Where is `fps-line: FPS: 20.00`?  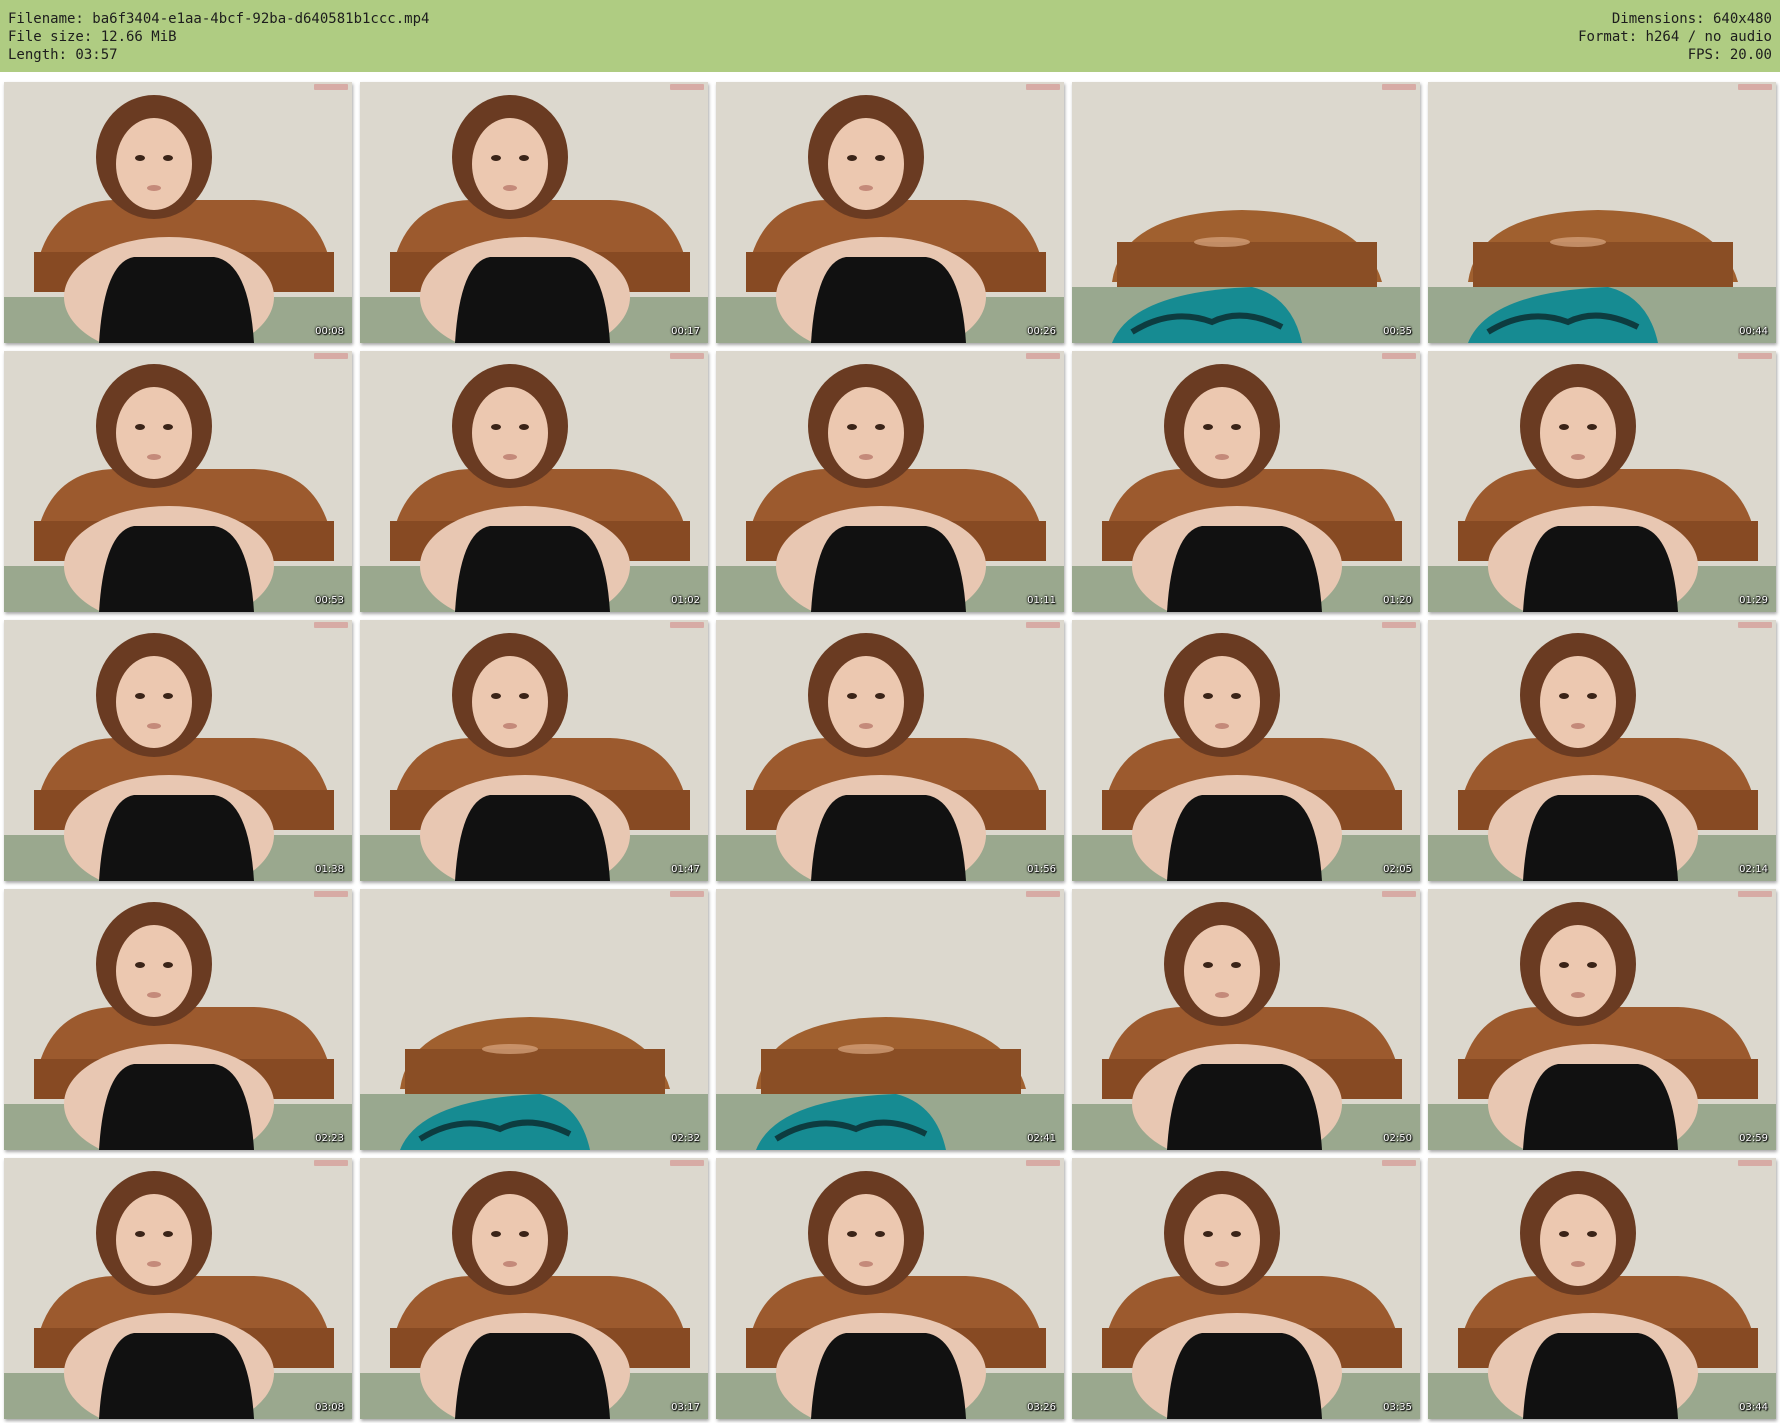
fps-line: FPS: 20.00 is located at coordinates (1729, 55).